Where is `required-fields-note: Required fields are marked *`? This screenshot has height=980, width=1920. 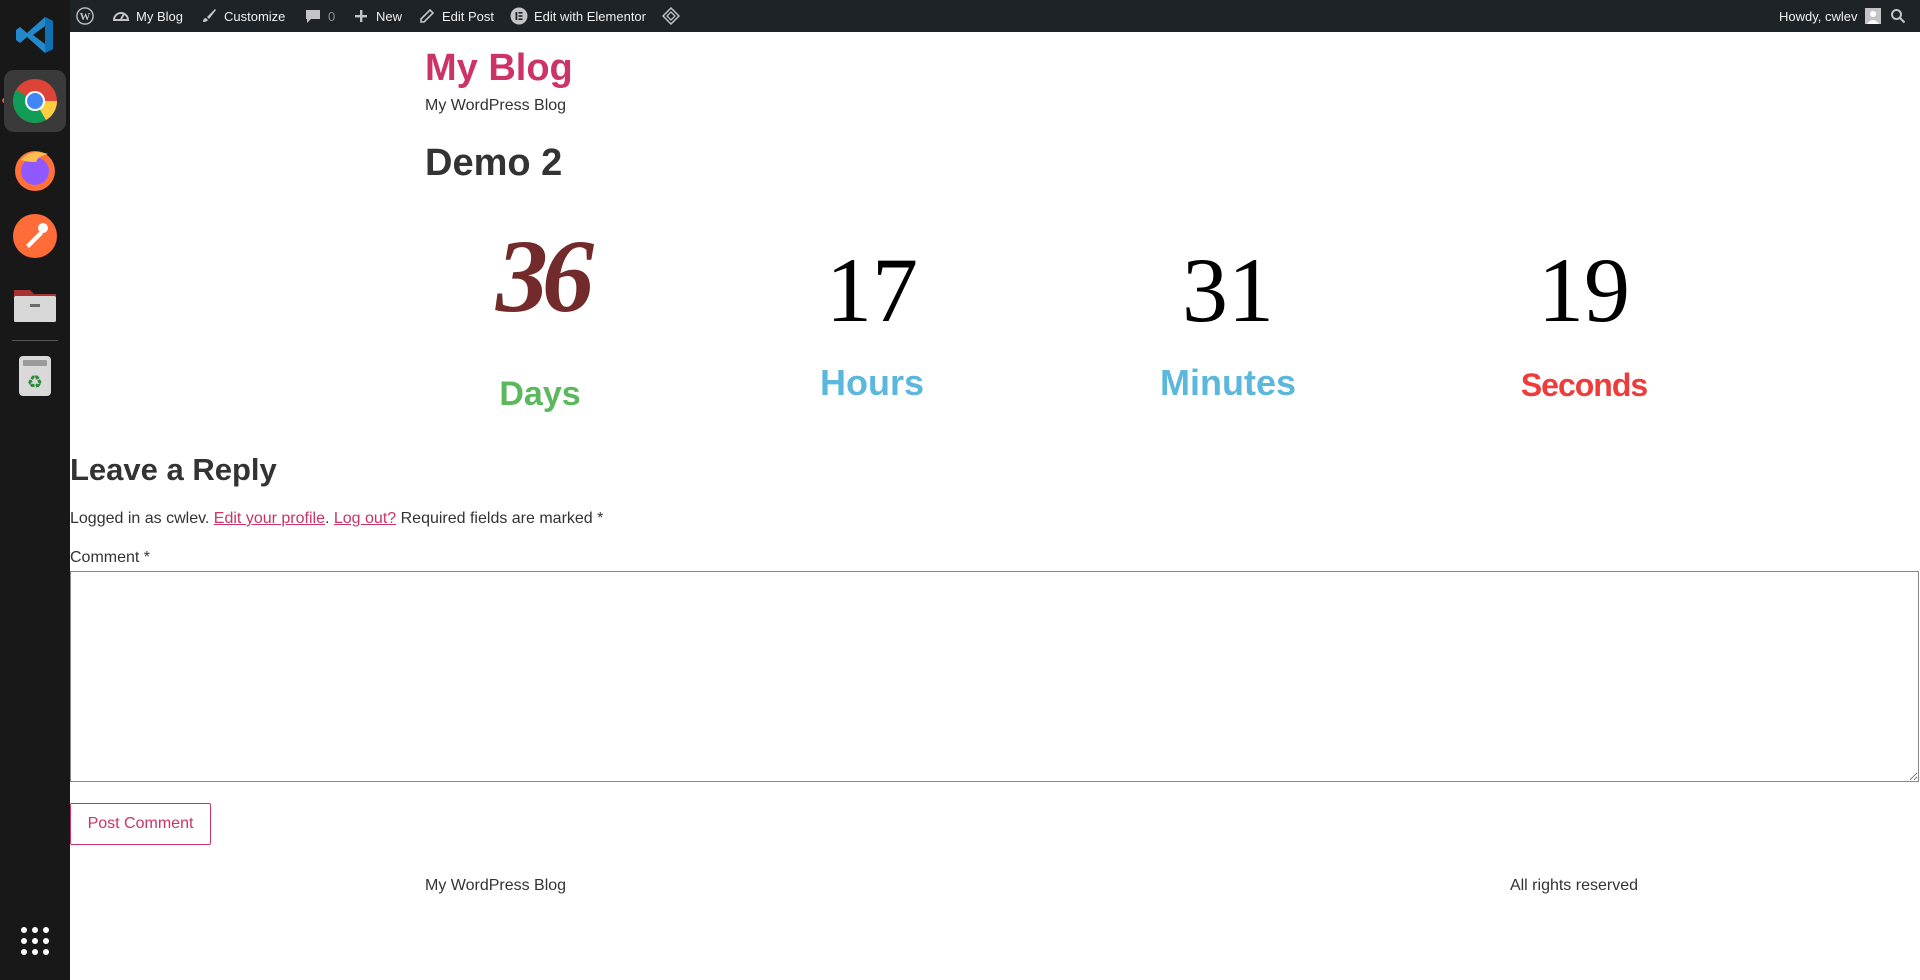
required-fields-note: Required fields are marked * is located at coordinates (502, 518).